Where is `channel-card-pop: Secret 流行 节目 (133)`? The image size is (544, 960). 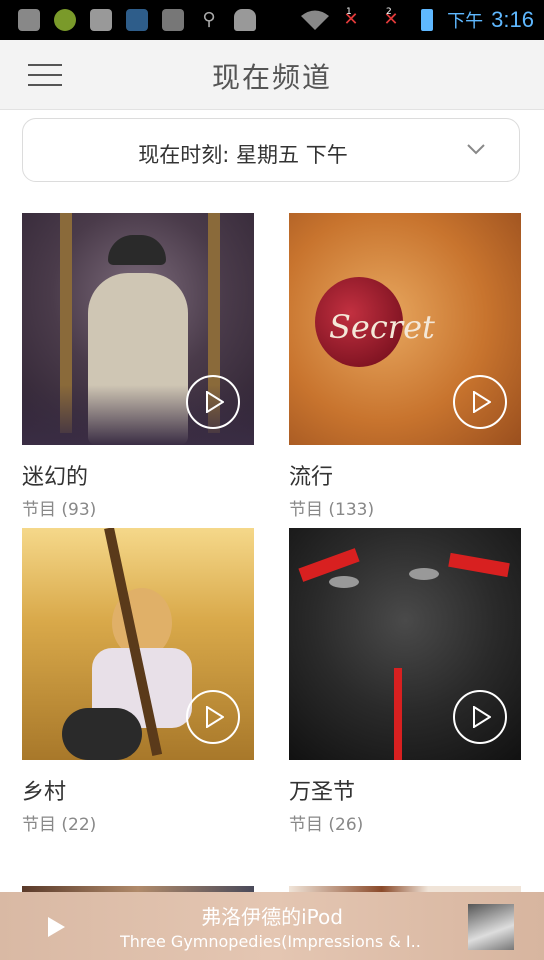 channel-card-pop: Secret 流行 节目 (133) is located at coordinates (405, 366).